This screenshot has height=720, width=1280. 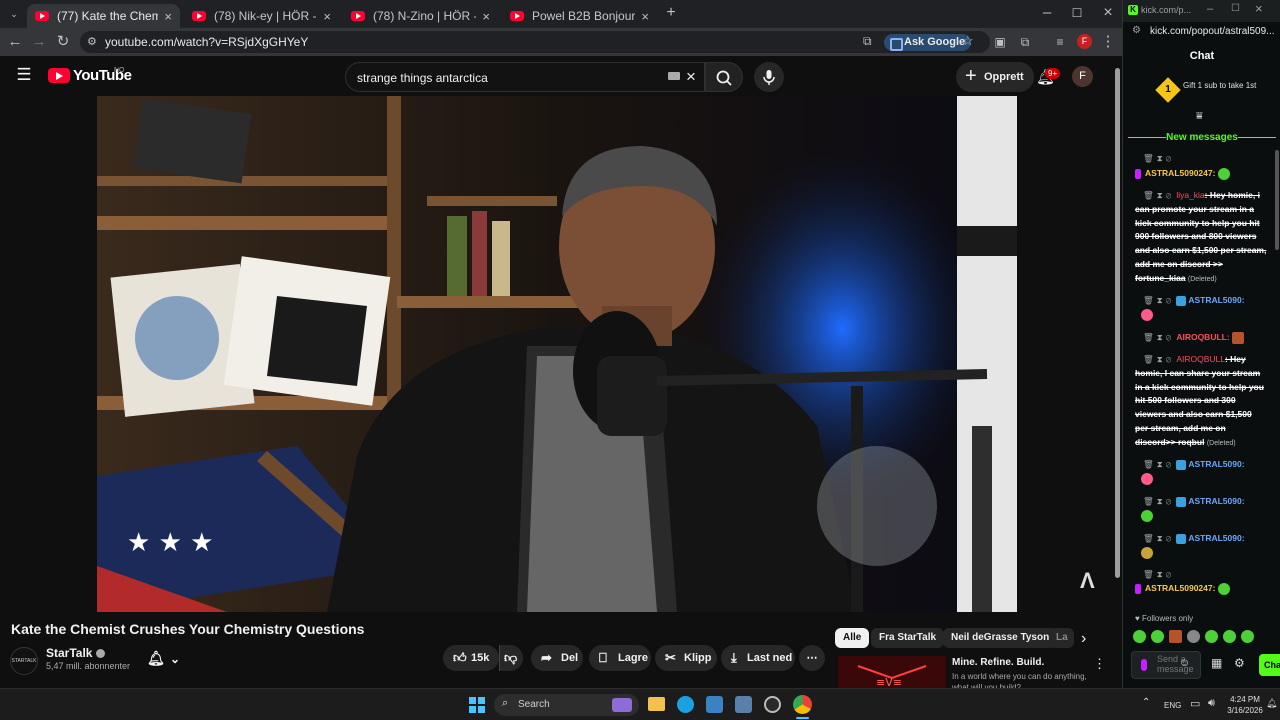 I want to click on chip-partial: La, so click(x=1062, y=638).